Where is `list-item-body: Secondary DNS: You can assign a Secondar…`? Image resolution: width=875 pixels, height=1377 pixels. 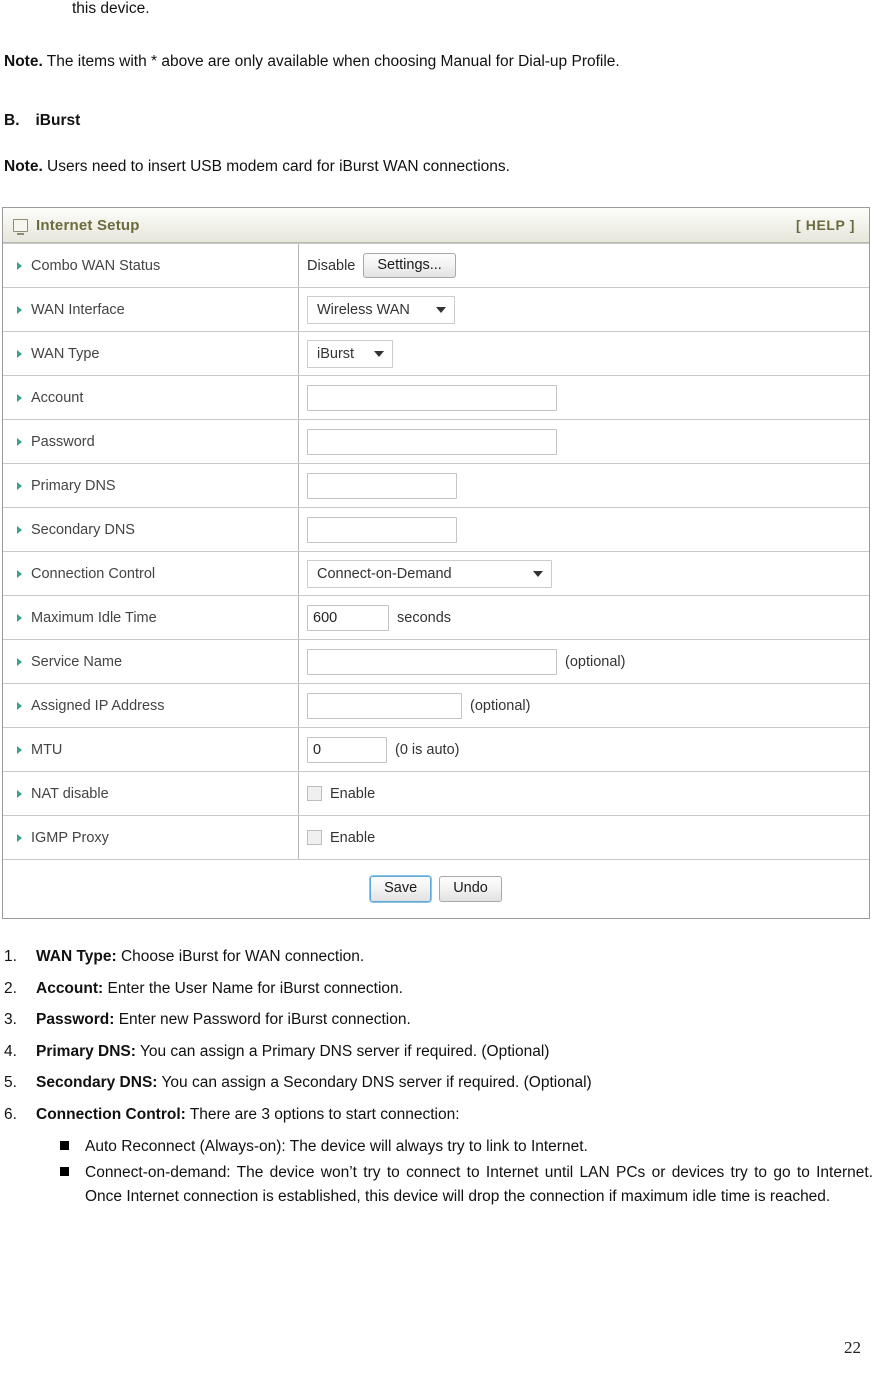 list-item-body: Secondary DNS: You can assign a Secondar… is located at coordinates (455, 1083).